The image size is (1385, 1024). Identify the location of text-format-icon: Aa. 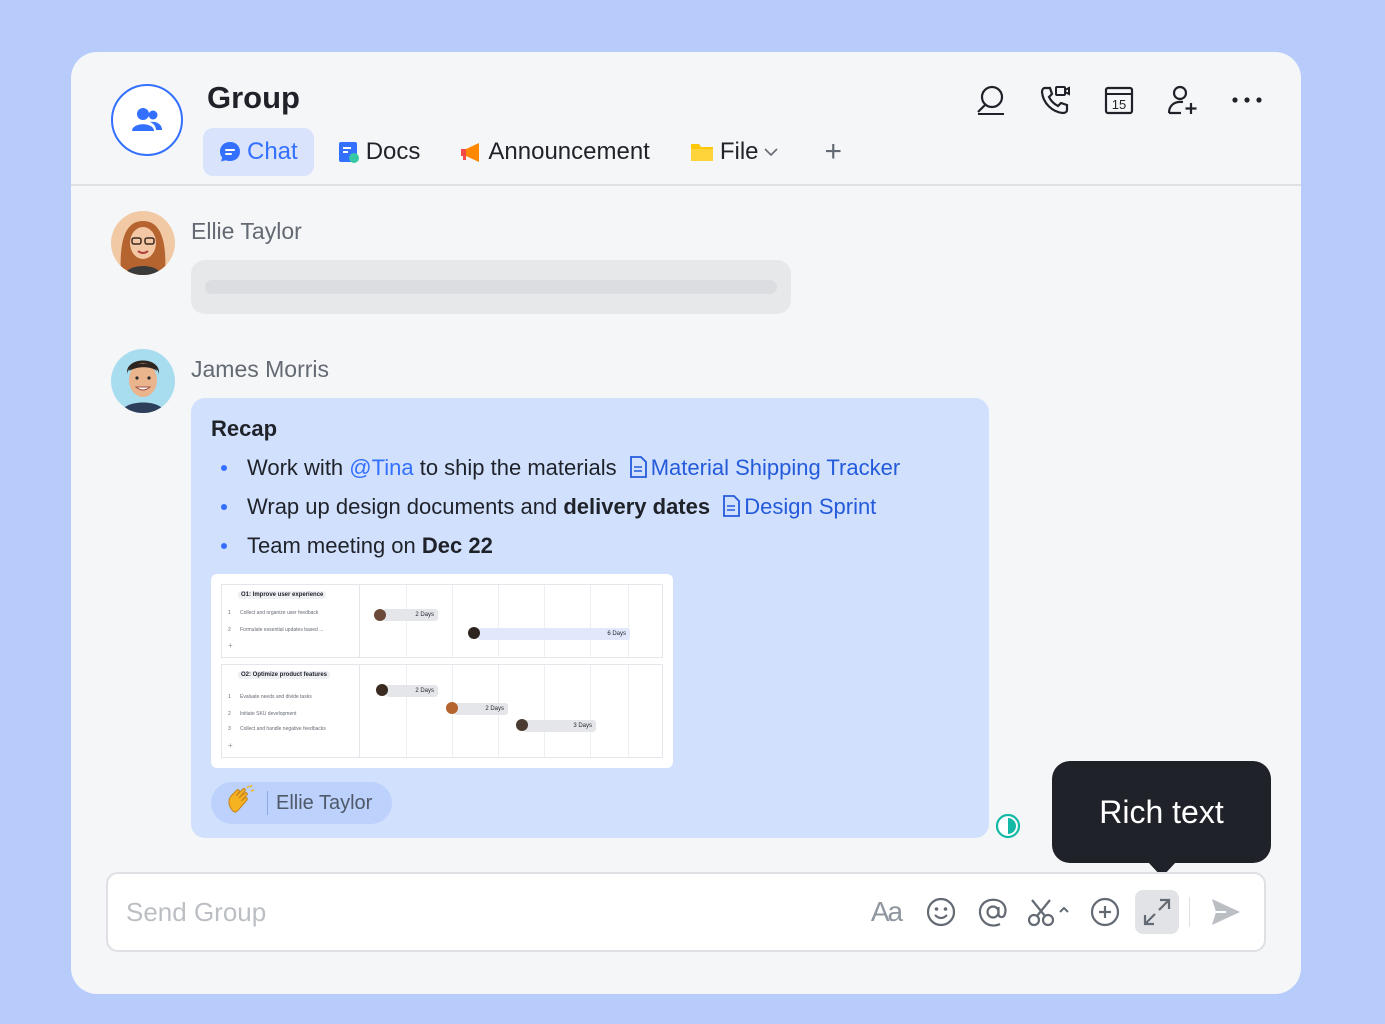
(886, 911).